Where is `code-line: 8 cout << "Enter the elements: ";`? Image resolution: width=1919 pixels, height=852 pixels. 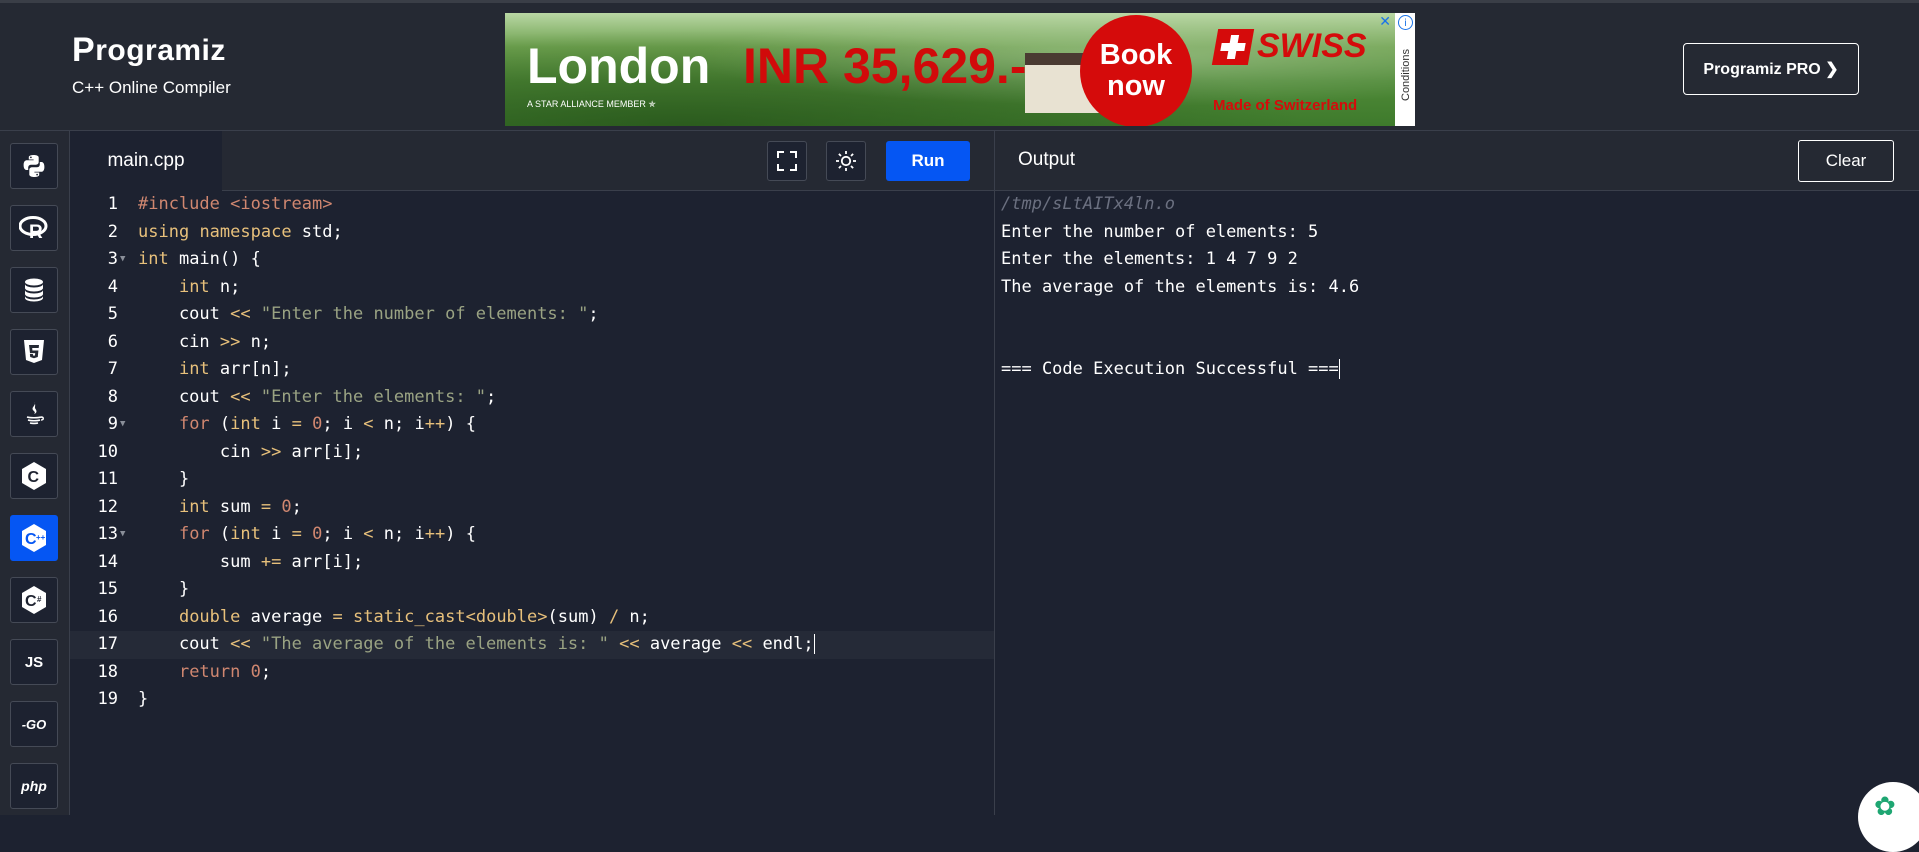
code-line: 8 cout << "Enter the elements: "; is located at coordinates (532, 398).